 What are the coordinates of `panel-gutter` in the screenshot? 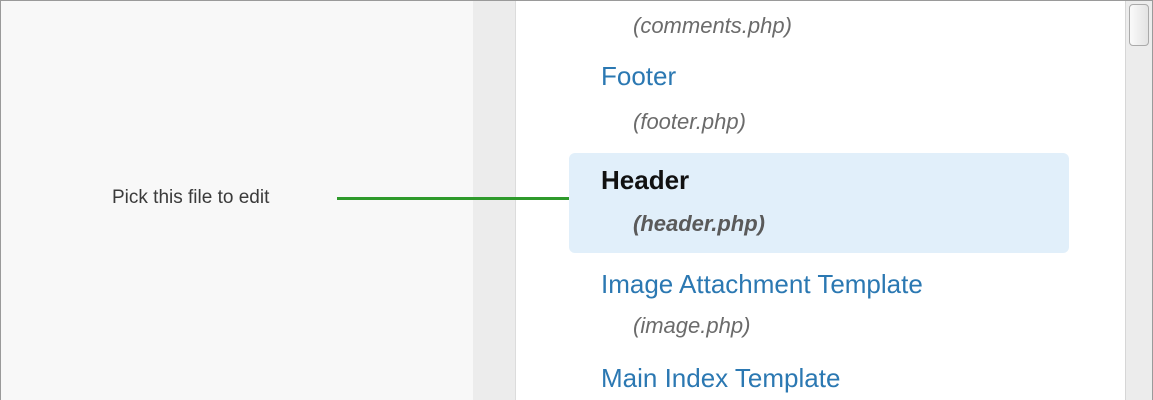 It's located at (494, 200).